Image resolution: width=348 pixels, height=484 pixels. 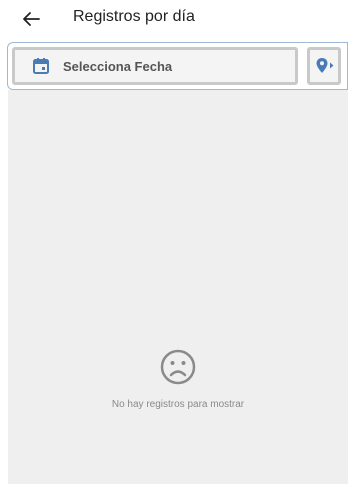 I want to click on back-button, so click(x=32, y=19).